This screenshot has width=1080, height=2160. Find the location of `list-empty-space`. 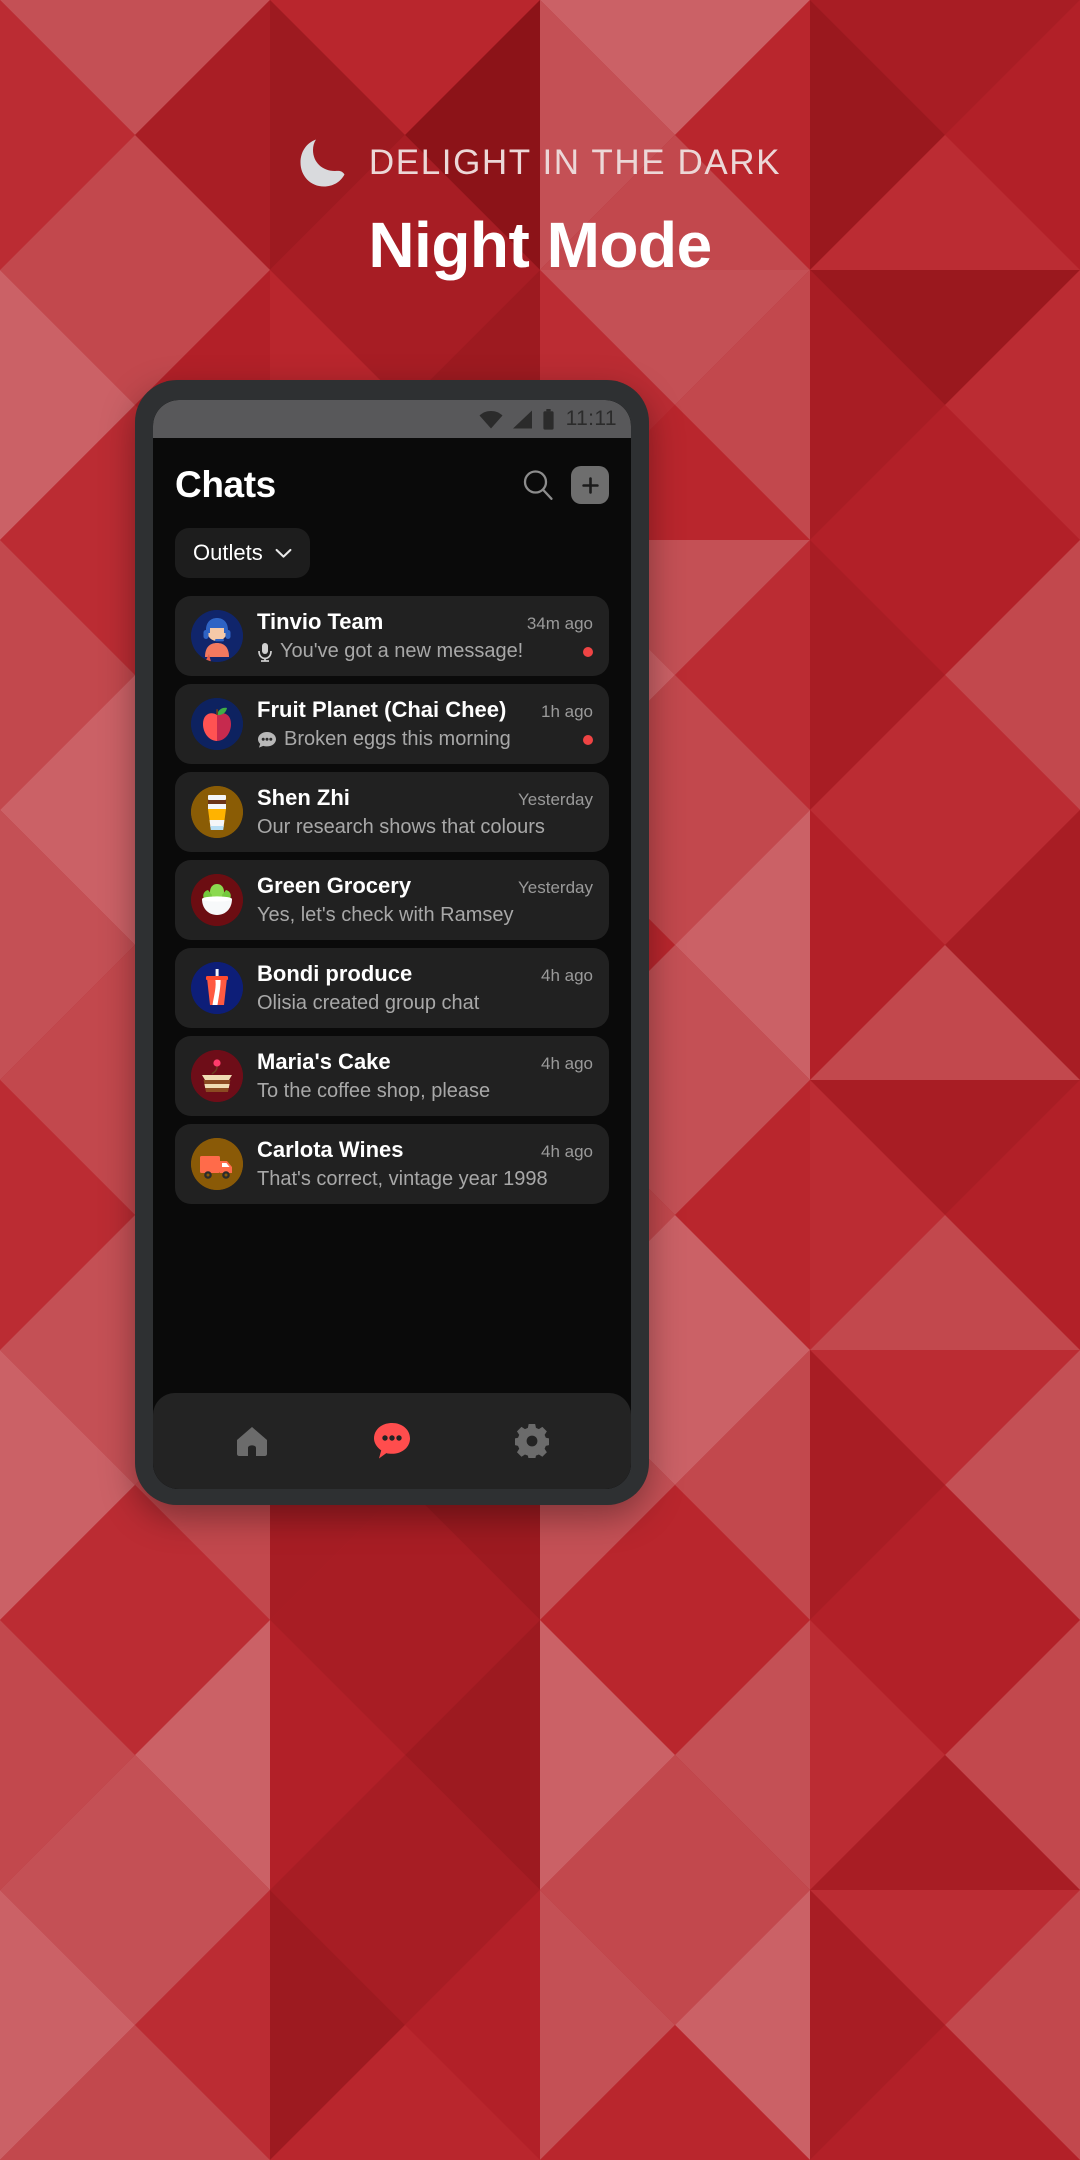

list-empty-space is located at coordinates (392, 1298).